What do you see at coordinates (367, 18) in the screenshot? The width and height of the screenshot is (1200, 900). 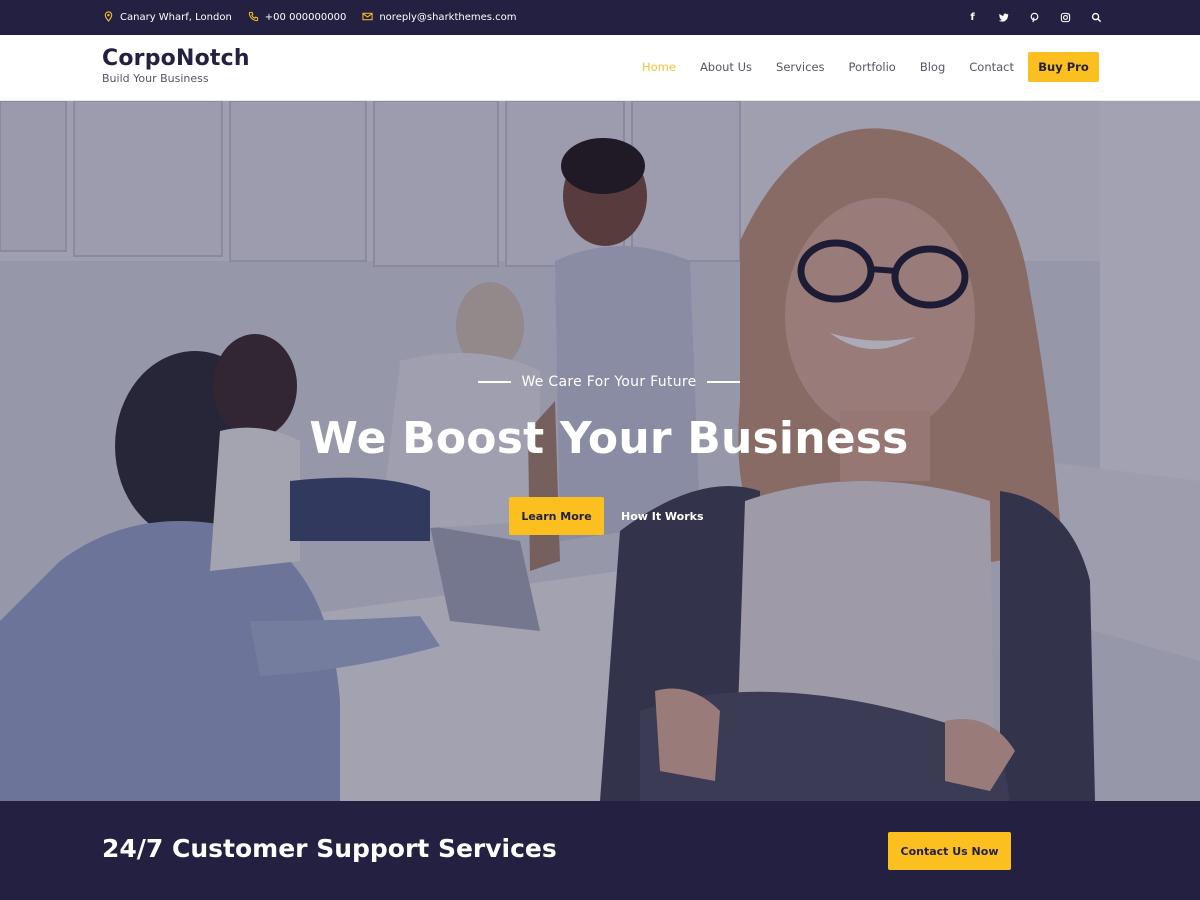 I see `envelope-icon` at bounding box center [367, 18].